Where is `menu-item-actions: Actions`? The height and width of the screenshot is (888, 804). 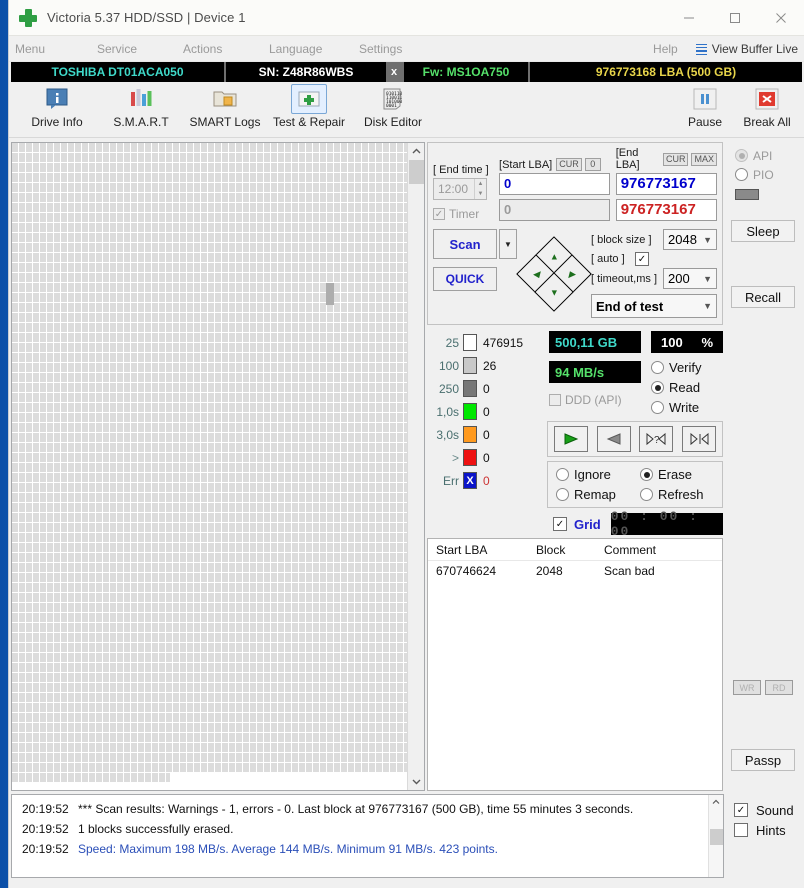 menu-item-actions: Actions is located at coordinates (212, 49).